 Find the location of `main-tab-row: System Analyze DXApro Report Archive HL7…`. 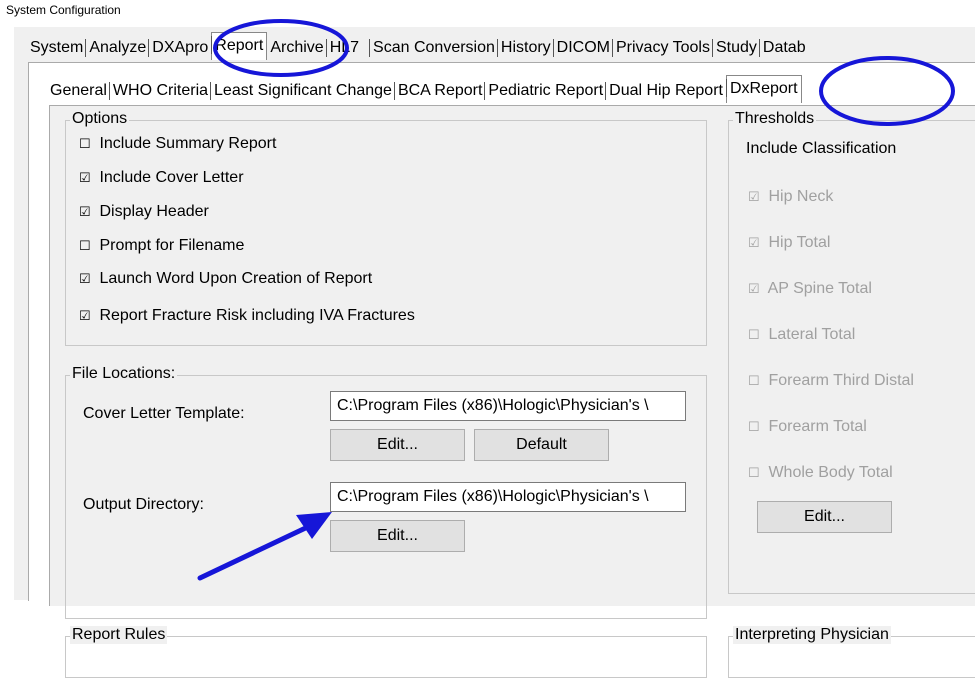

main-tab-row: System Analyze DXApro Report Archive HL7… is located at coordinates (418, 46).